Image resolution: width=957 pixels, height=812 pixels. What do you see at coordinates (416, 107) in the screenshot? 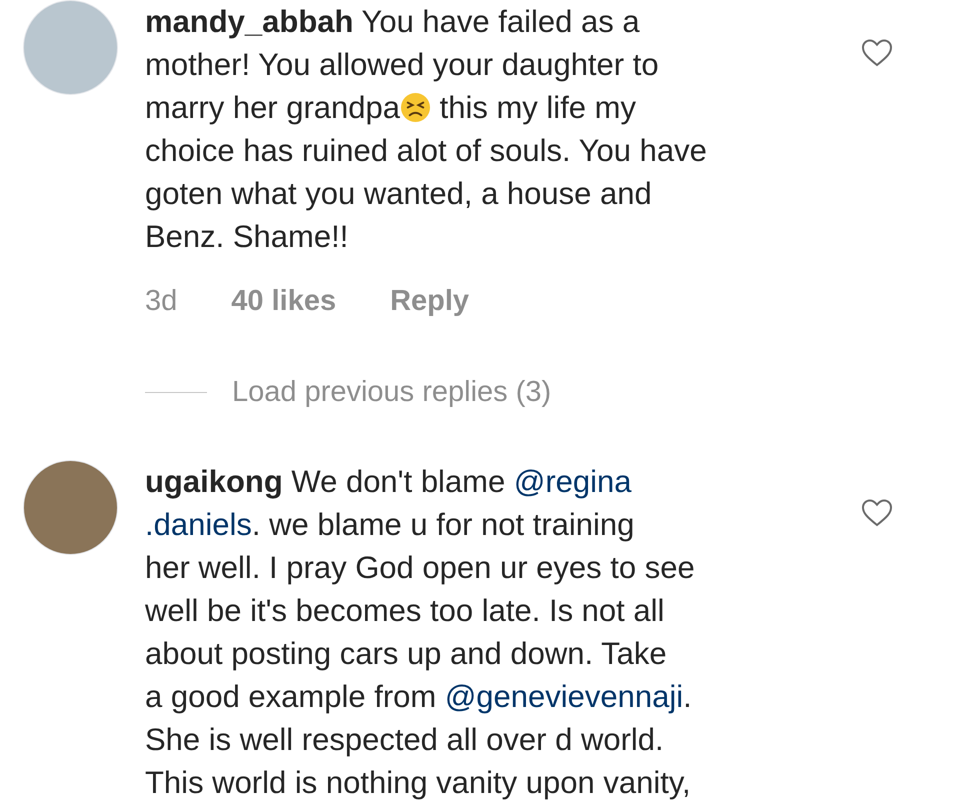
I see `tired-face-emoji-icon` at bounding box center [416, 107].